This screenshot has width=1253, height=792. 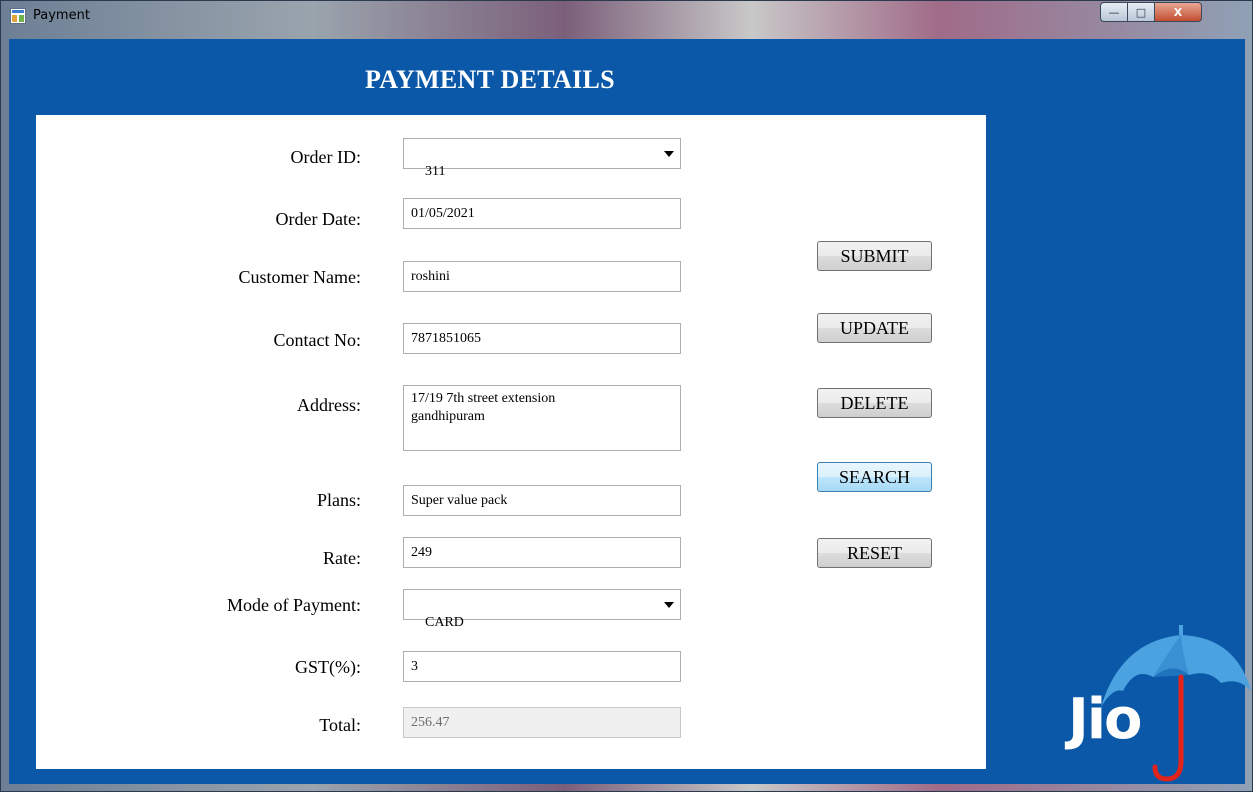 I want to click on total-field: 256.47, so click(x=542, y=722).